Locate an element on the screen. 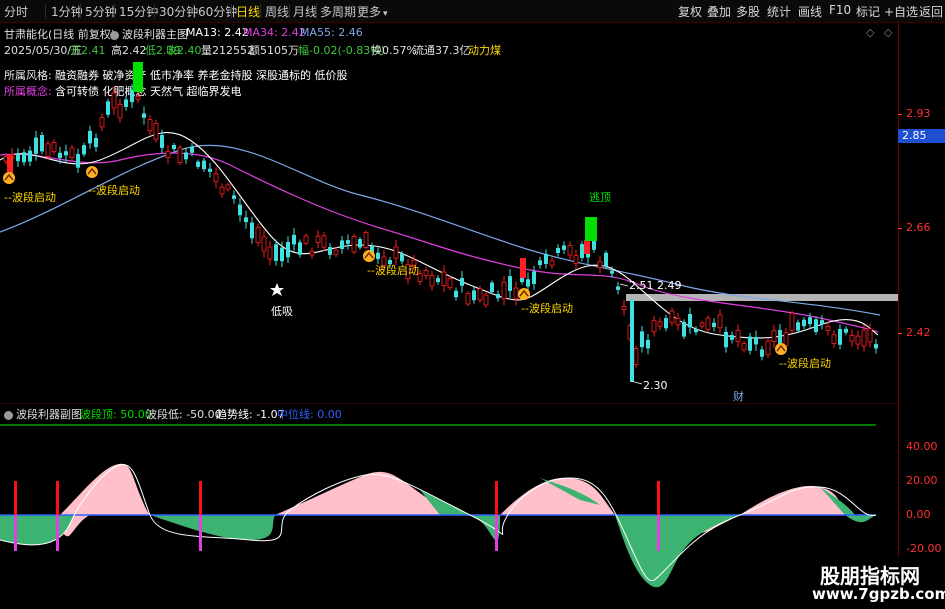  tab-5min: 5分钟 is located at coordinates (101, 11).